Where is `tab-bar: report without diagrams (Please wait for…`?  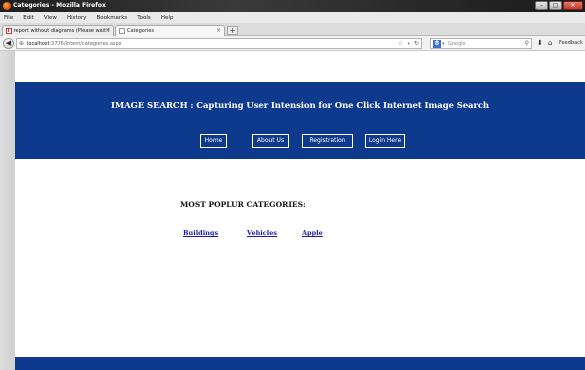 tab-bar: report without diagrams (Please wait for… is located at coordinates (292, 29).